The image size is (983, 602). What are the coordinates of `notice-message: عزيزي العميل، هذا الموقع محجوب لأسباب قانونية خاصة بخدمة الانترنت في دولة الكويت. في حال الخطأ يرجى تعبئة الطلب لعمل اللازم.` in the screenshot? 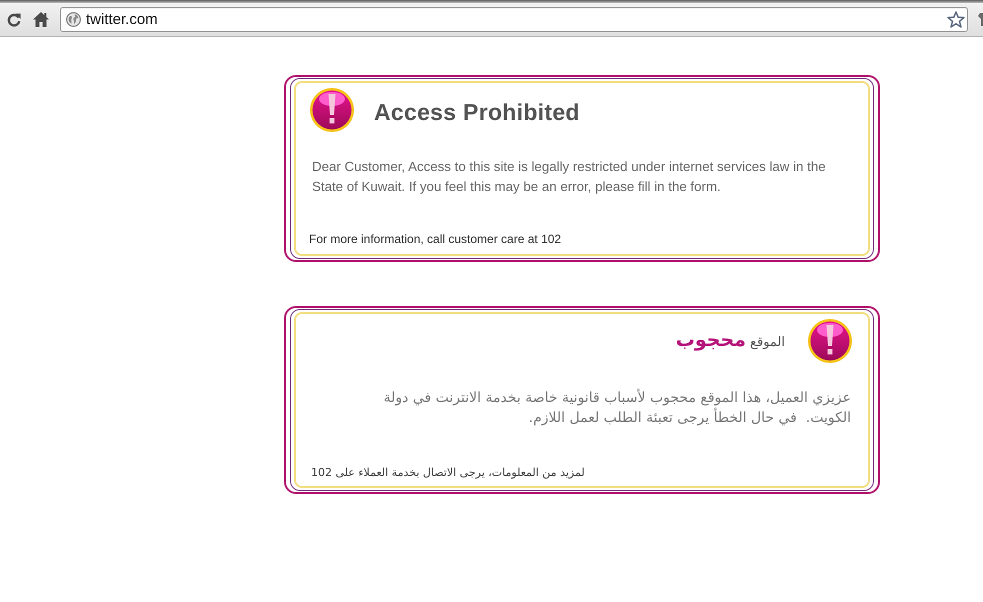 It's located at (616, 408).